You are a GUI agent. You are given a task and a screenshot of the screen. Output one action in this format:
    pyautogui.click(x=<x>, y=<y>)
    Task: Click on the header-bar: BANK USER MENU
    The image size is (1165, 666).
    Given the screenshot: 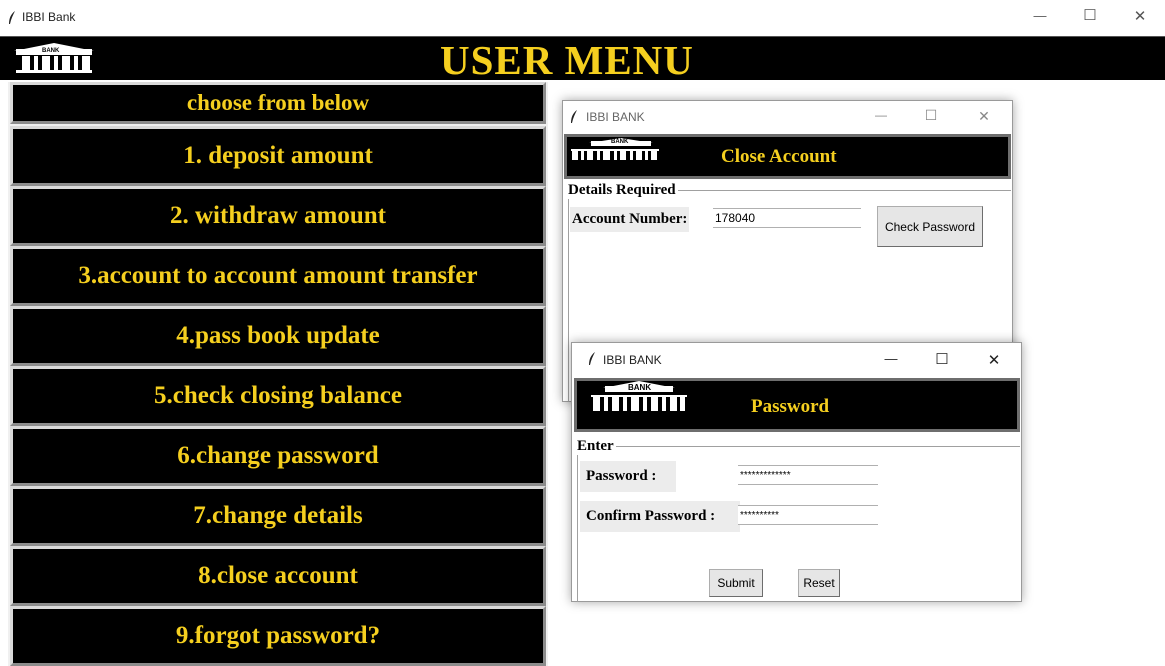 What is the action you would take?
    pyautogui.click(x=582, y=59)
    